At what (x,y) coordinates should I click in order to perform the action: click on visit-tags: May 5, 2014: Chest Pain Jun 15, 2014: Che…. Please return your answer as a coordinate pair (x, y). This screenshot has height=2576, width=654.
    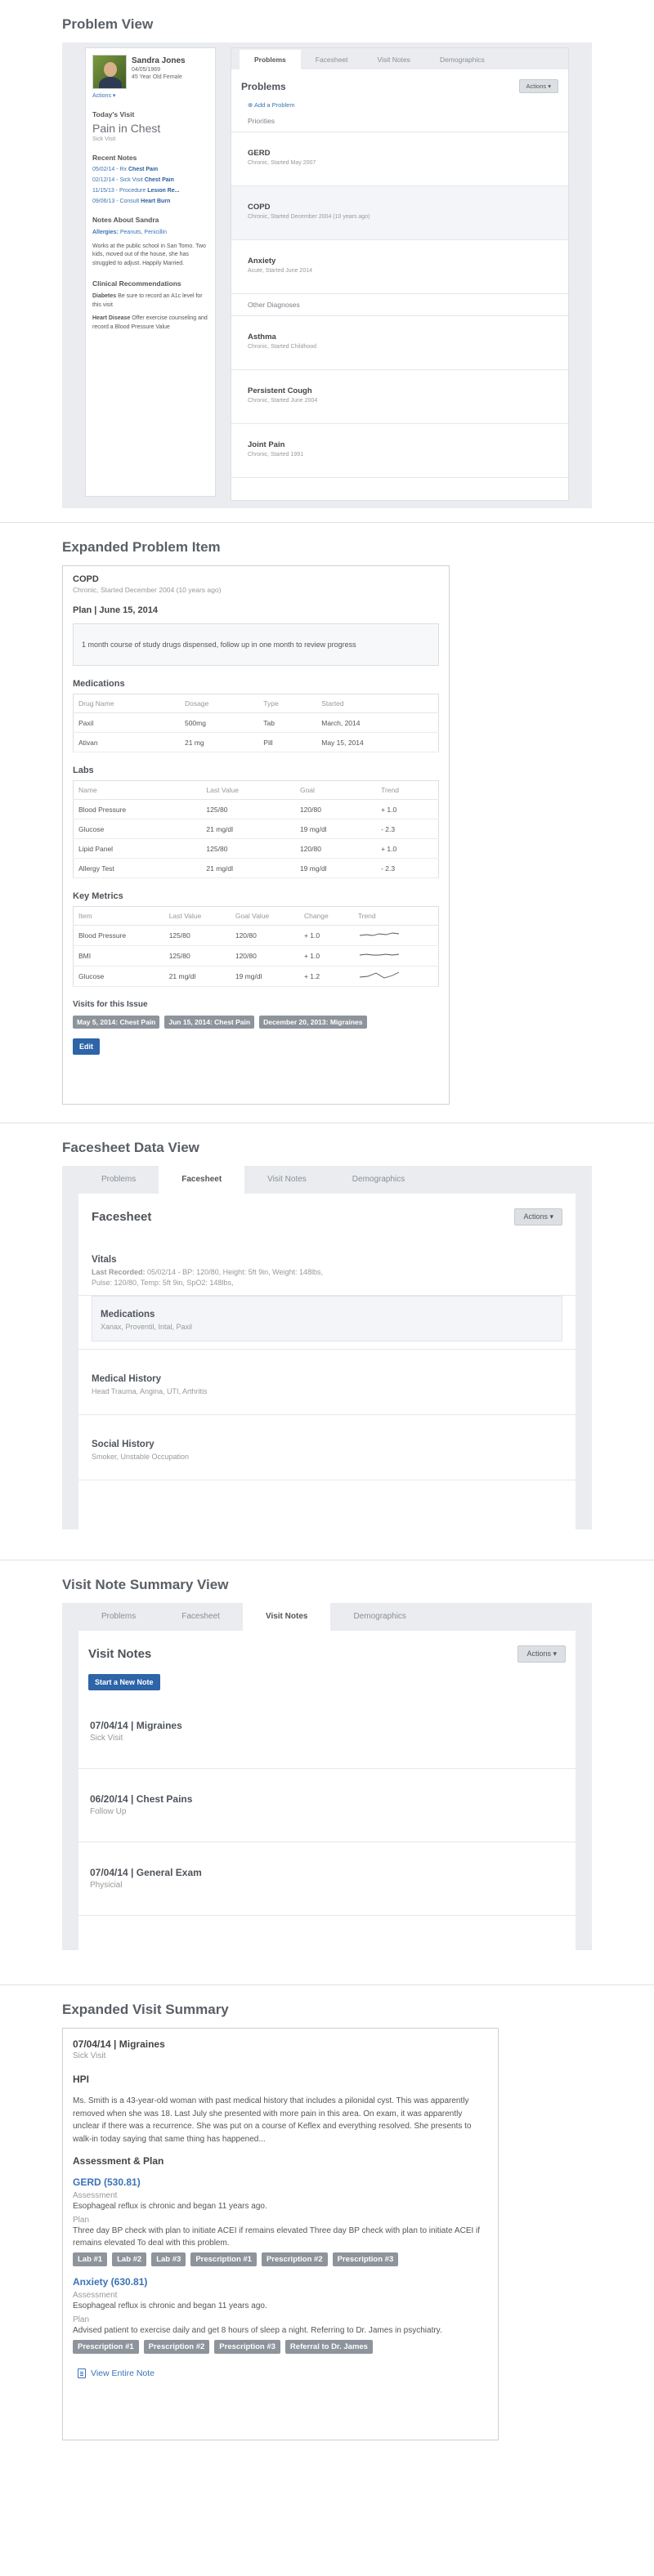
    Looking at the image, I should click on (256, 1023).